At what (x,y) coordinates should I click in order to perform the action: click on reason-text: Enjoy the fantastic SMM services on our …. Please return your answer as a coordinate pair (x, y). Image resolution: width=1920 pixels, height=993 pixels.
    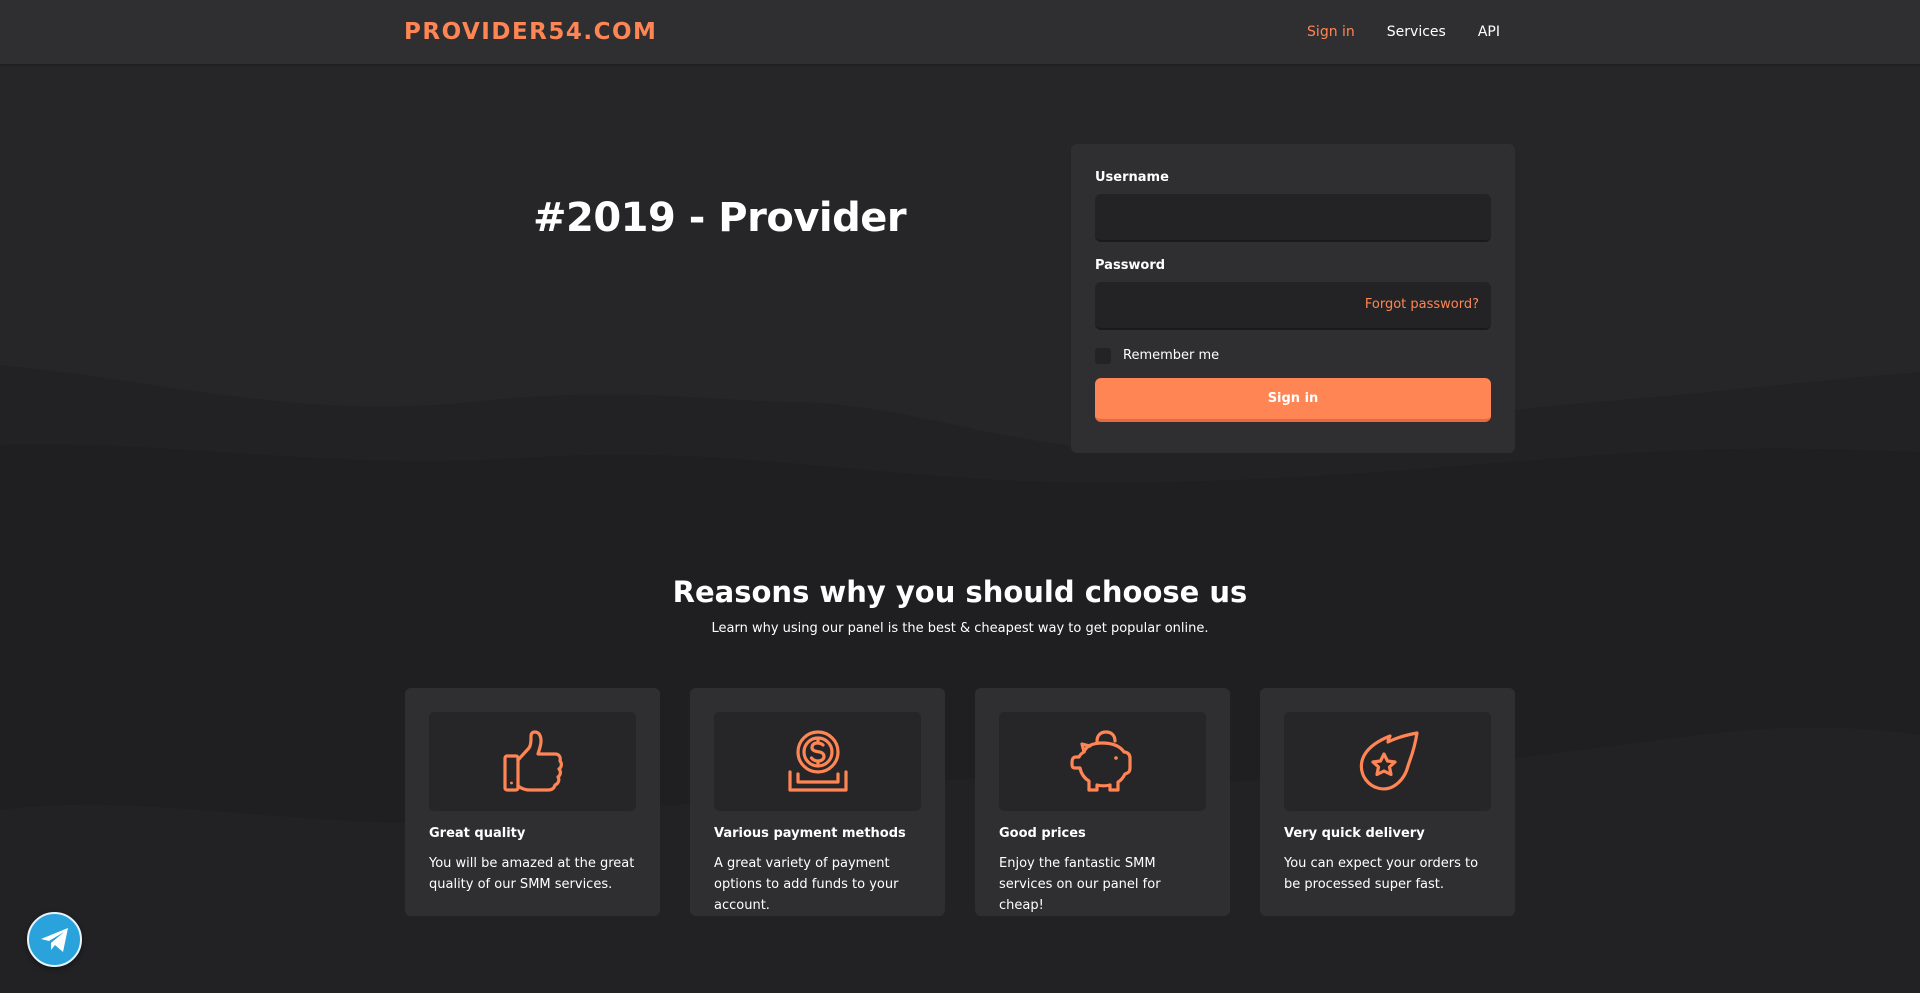
    Looking at the image, I should click on (1080, 884).